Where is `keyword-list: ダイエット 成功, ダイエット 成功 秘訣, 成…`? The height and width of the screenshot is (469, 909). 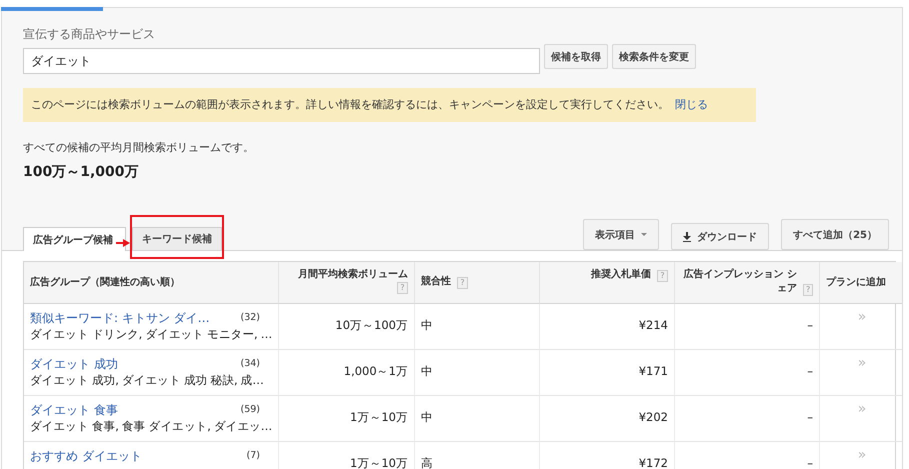
keyword-list: ダイエット 成功, ダイエット 成功 秘訣, 成… is located at coordinates (151, 380).